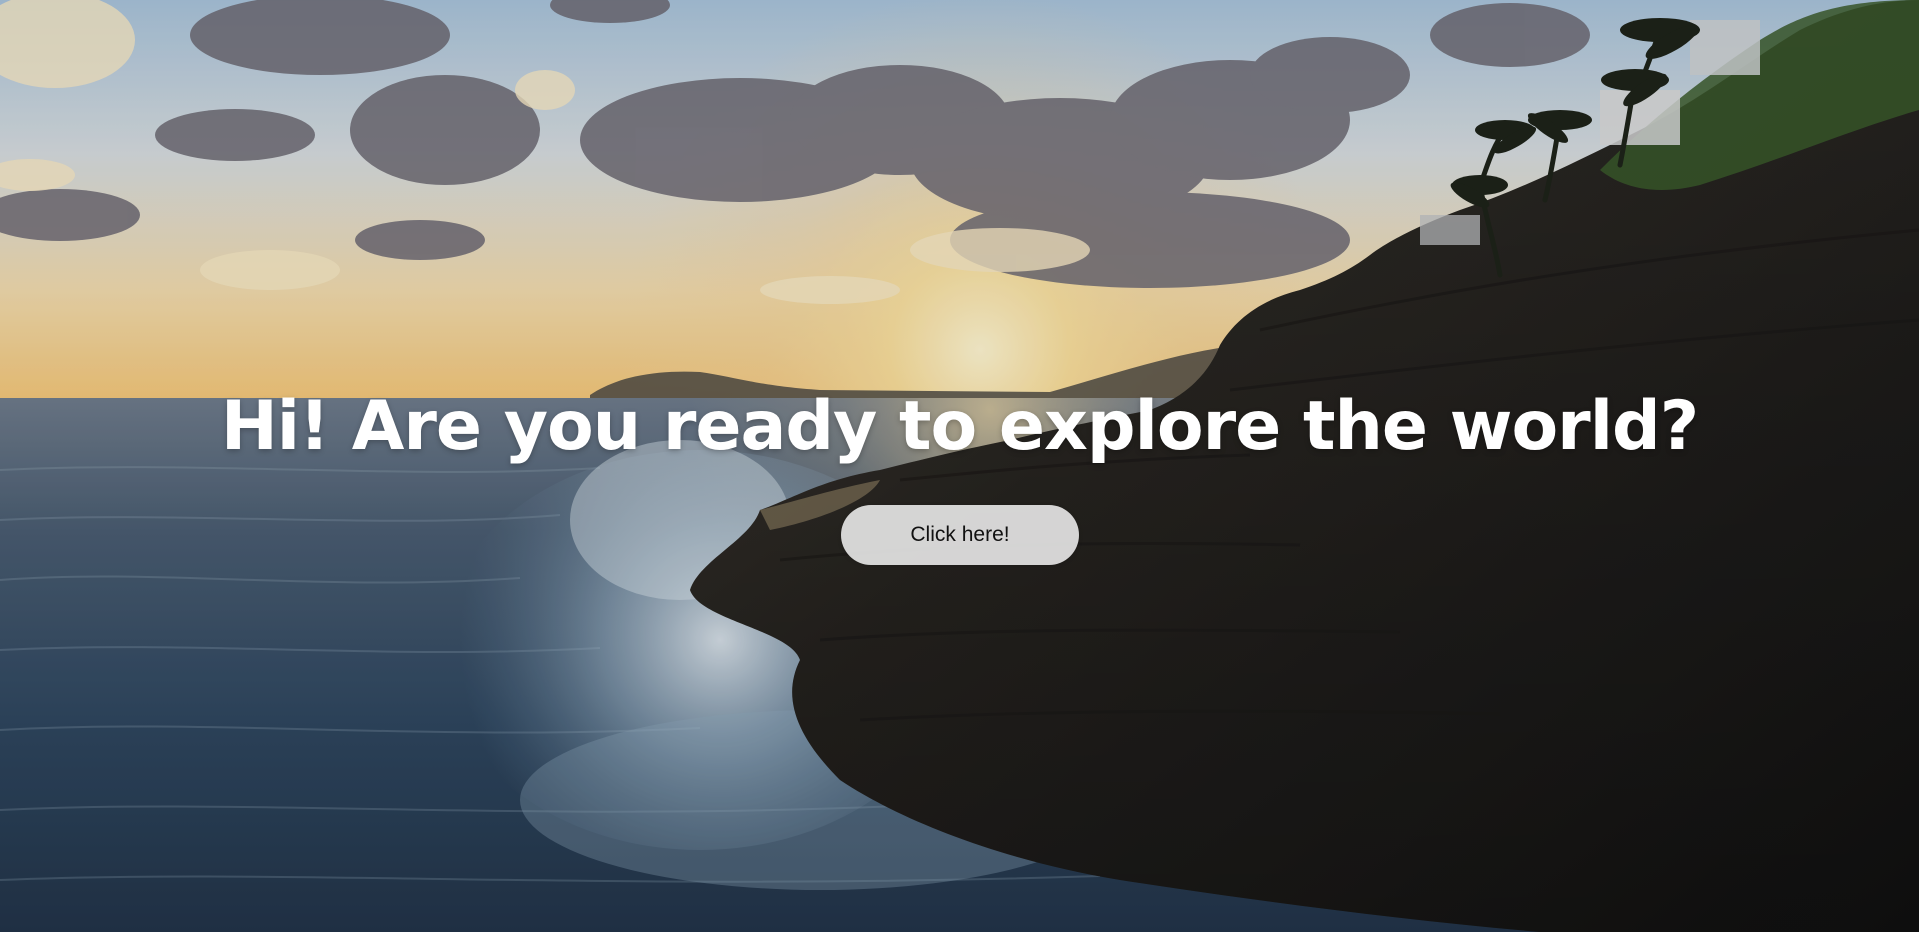 This screenshot has height=932, width=1919. What do you see at coordinates (960, 535) in the screenshot?
I see `click-here-button: Click here!` at bounding box center [960, 535].